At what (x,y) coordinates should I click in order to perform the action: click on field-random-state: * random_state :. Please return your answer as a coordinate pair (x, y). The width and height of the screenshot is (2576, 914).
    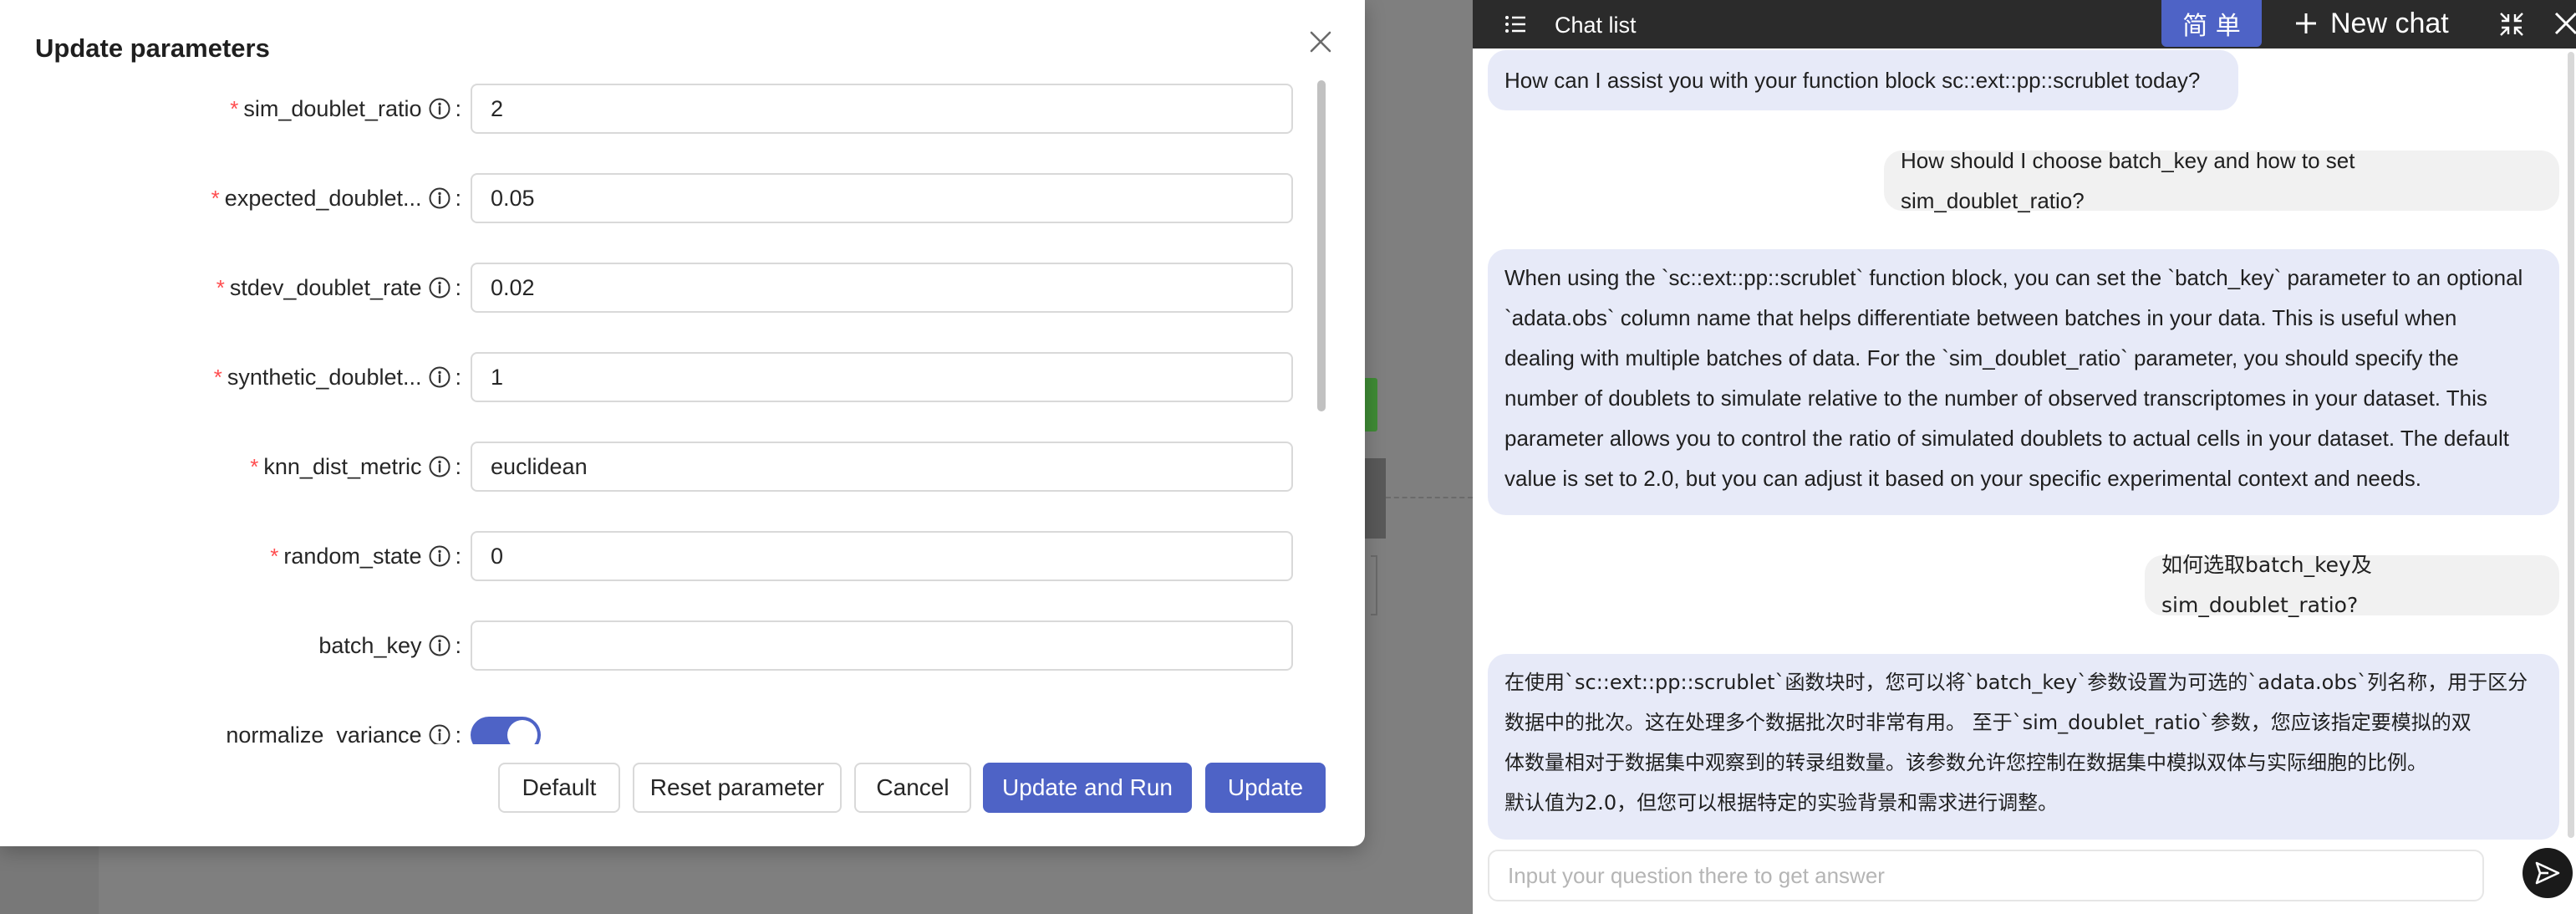
    Looking at the image, I should click on (677, 556).